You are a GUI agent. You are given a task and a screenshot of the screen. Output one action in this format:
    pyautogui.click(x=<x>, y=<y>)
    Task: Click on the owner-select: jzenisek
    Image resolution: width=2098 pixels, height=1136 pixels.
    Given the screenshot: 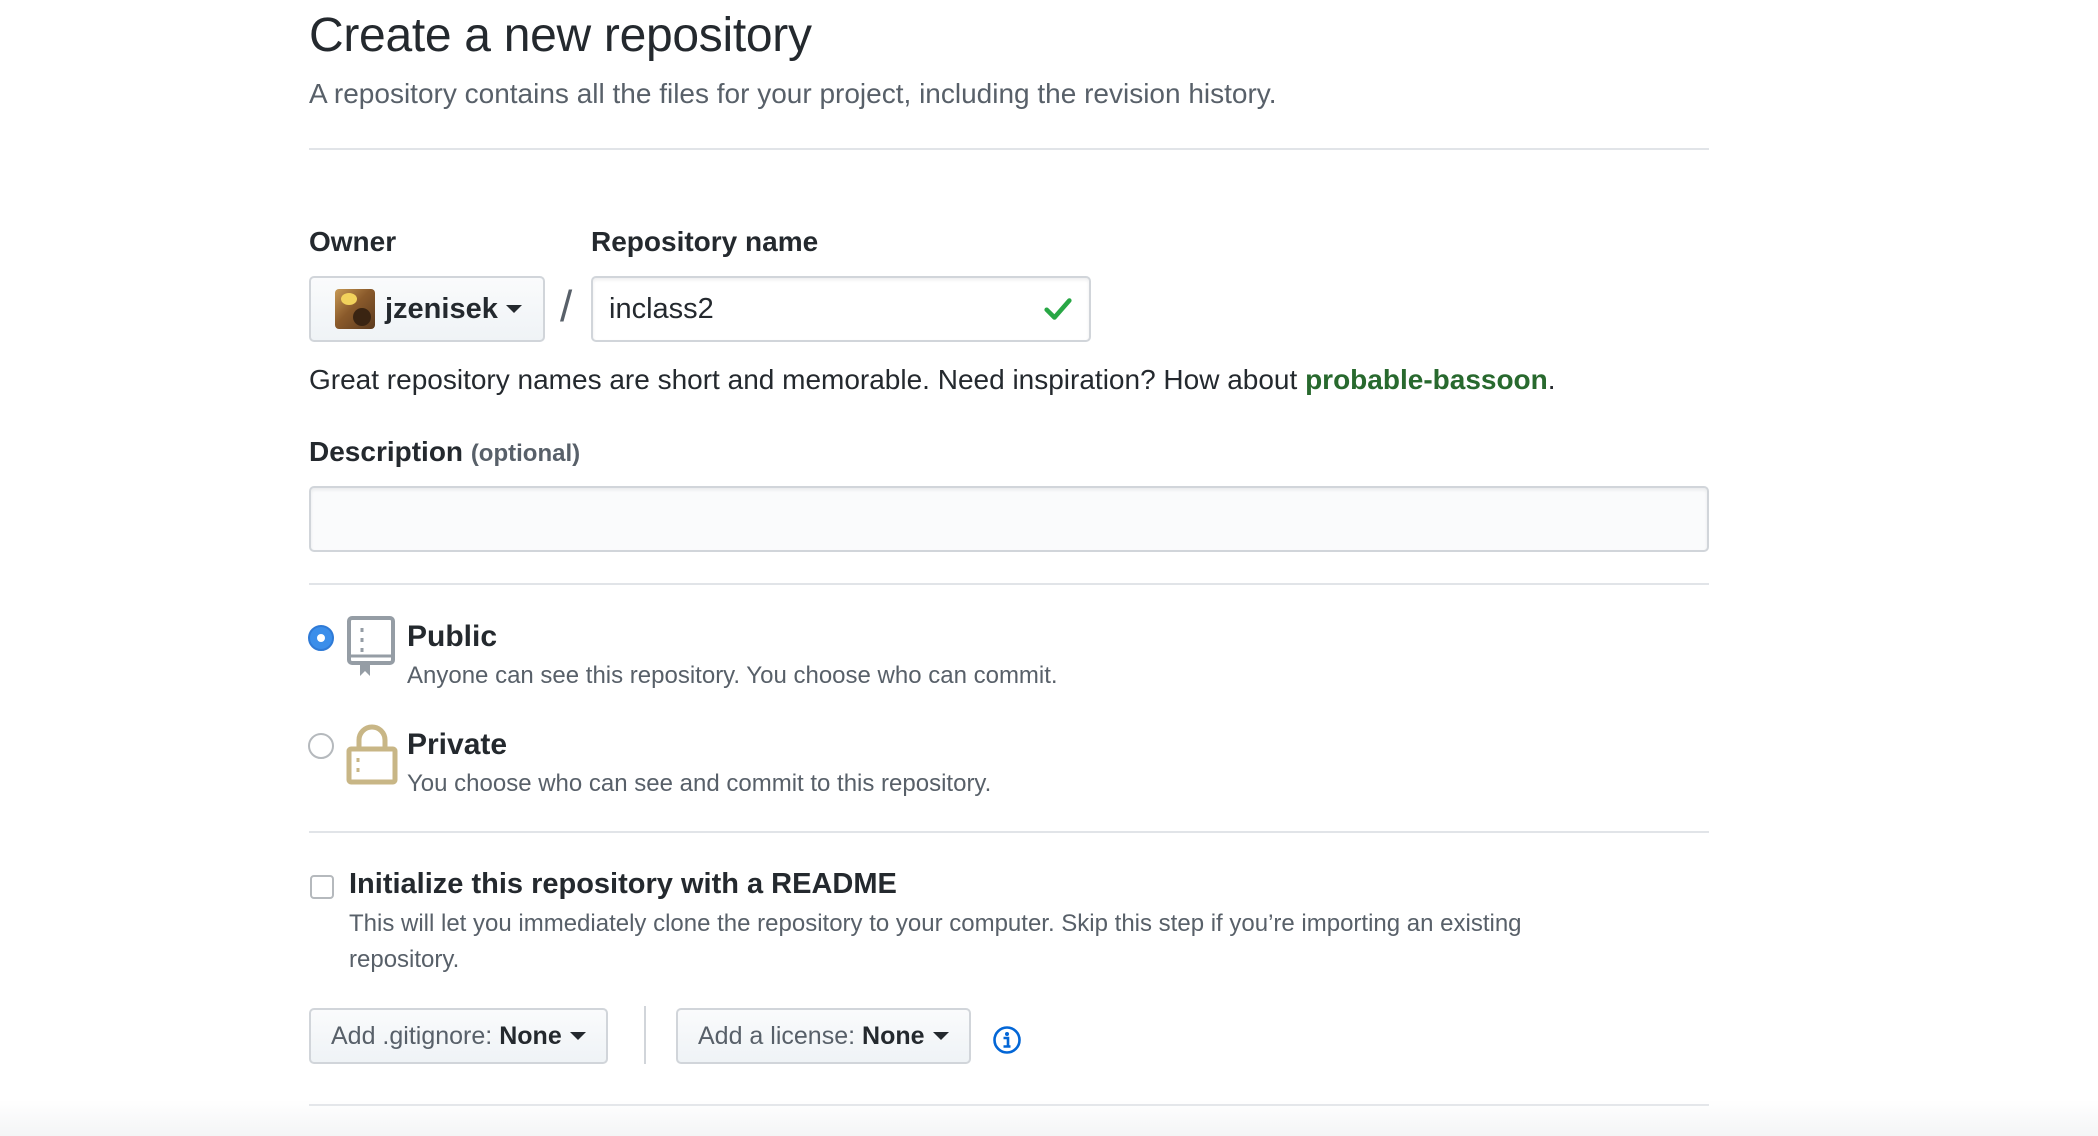 What is the action you would take?
    pyautogui.click(x=427, y=309)
    